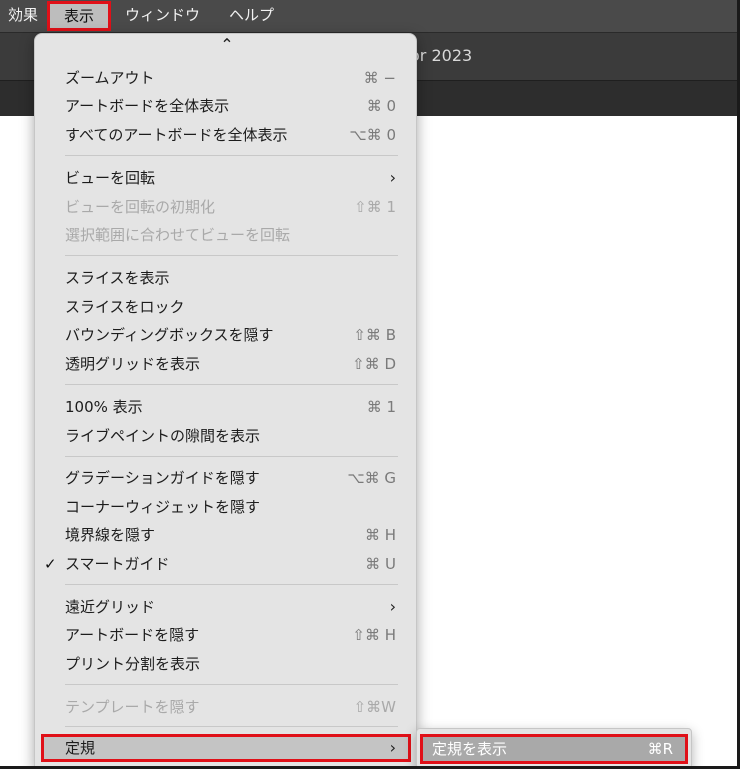  Describe the element at coordinates (251, 15) in the screenshot. I see `menu-help: ヘルプ` at that location.